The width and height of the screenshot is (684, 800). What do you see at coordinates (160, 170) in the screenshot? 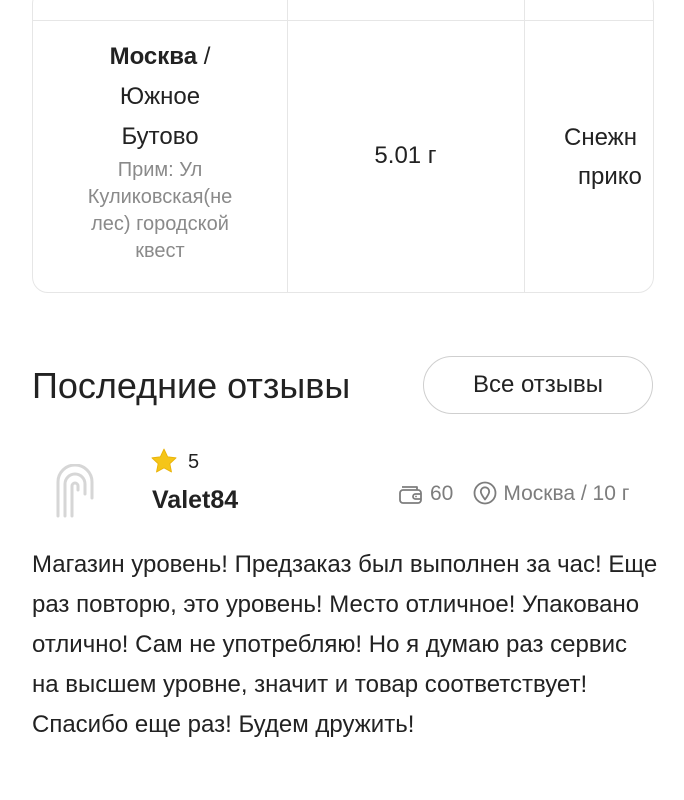
I see `location-note-line: Прим: Ул` at bounding box center [160, 170].